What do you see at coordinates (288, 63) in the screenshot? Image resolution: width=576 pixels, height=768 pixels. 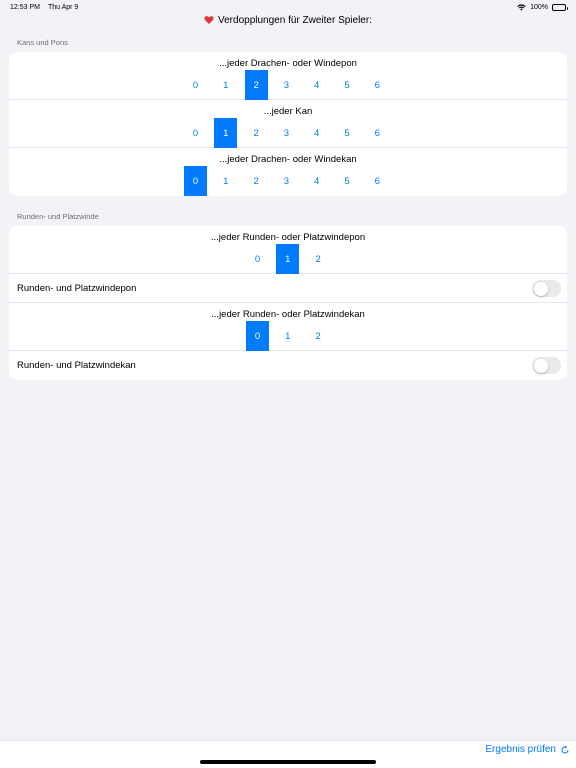 I see `picker-title: ...jeder Drachen- oder Windepon` at bounding box center [288, 63].